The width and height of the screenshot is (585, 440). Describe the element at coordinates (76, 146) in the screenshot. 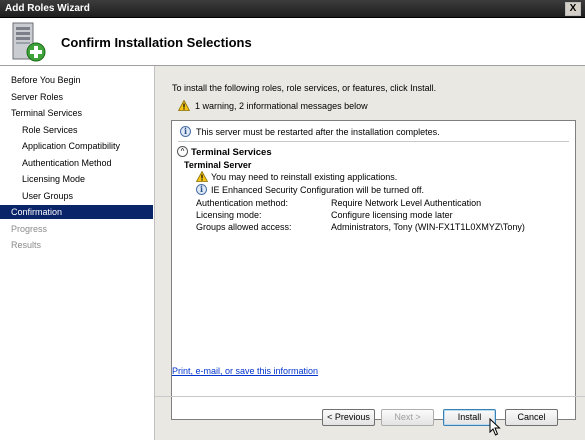

I see `sidebar-item-application-compatibility: Application Compatibility` at that location.